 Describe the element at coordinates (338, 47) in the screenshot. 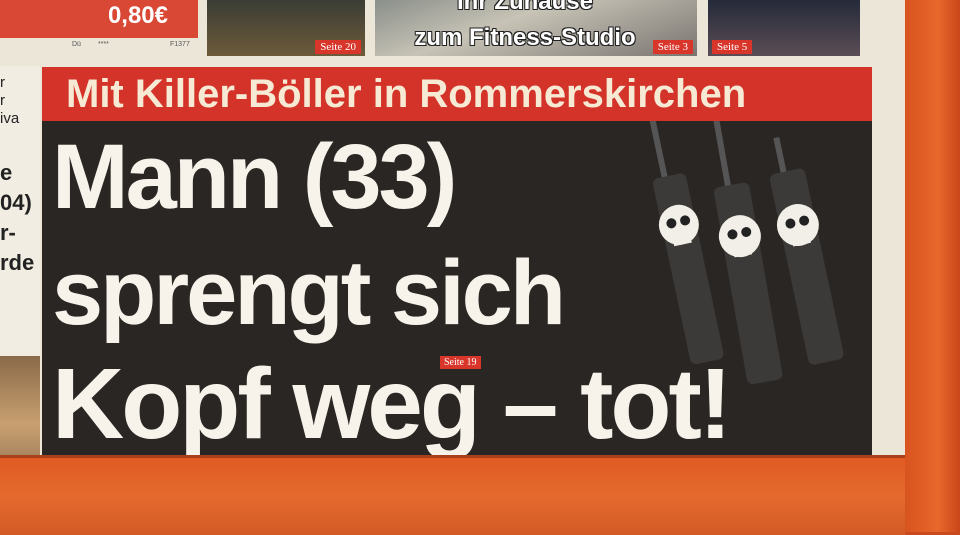

I see `teaser-page-tag: Seite 20` at that location.